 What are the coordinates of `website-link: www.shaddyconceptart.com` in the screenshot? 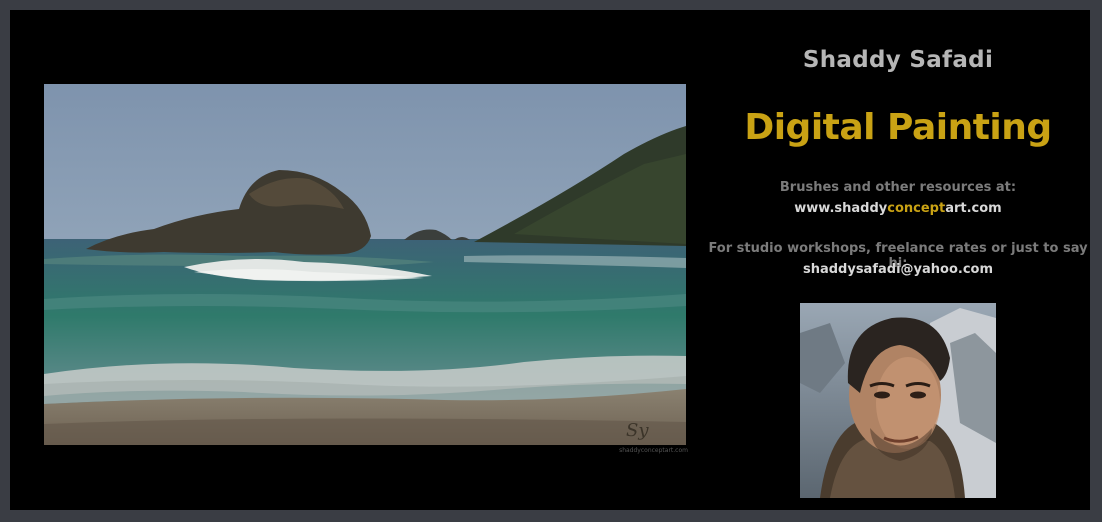 It's located at (898, 208).